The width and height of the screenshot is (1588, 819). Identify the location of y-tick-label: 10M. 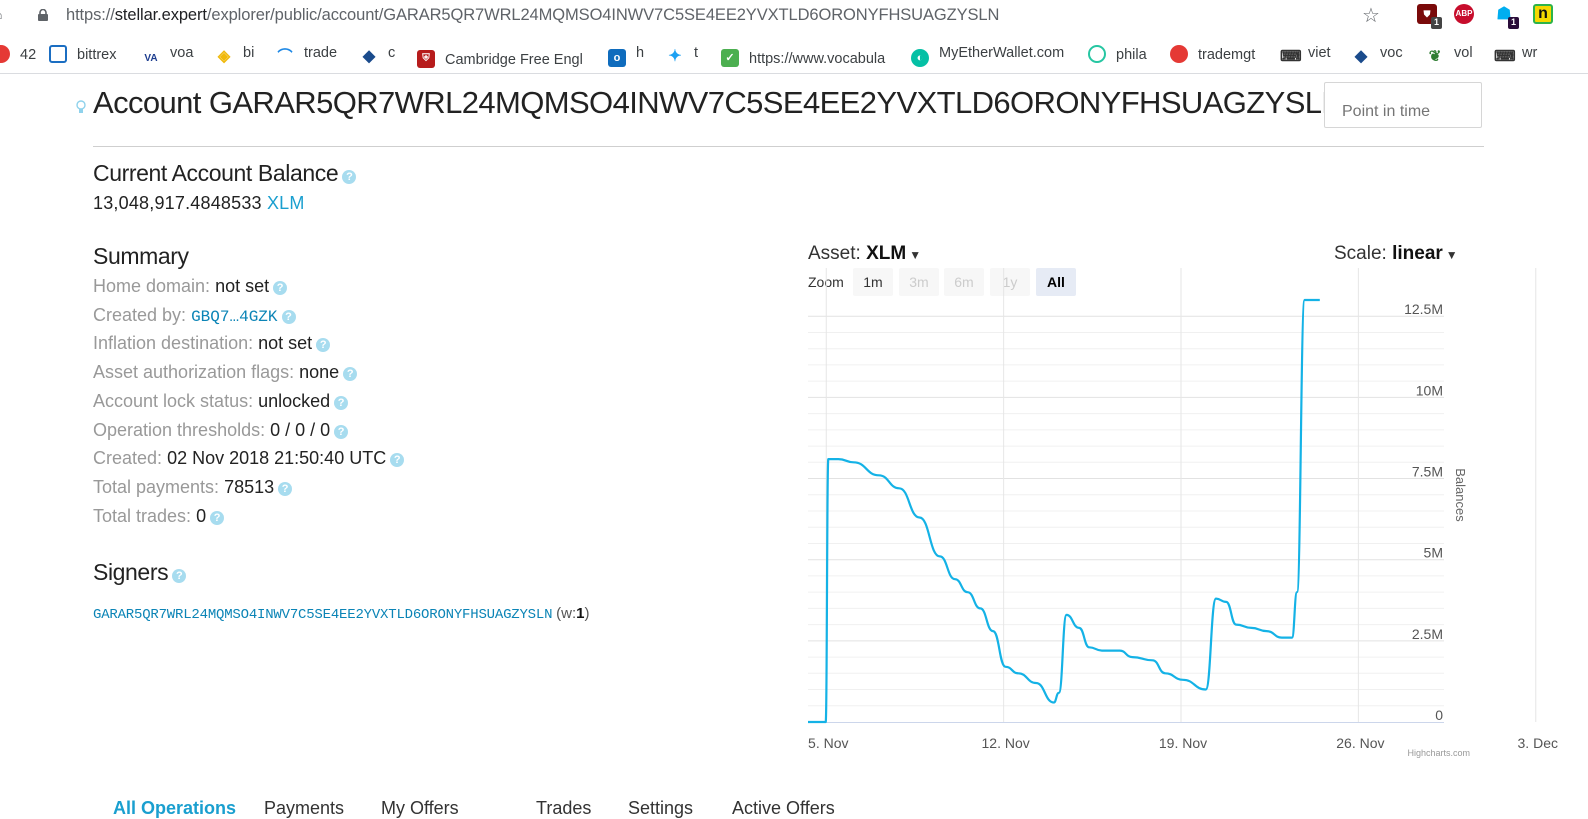
(1429, 390).